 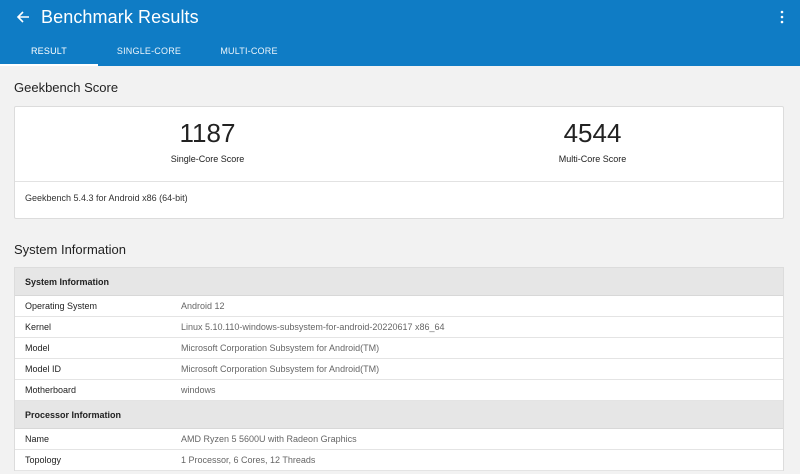 What do you see at coordinates (67, 282) in the screenshot?
I see `group-header-label: System Information` at bounding box center [67, 282].